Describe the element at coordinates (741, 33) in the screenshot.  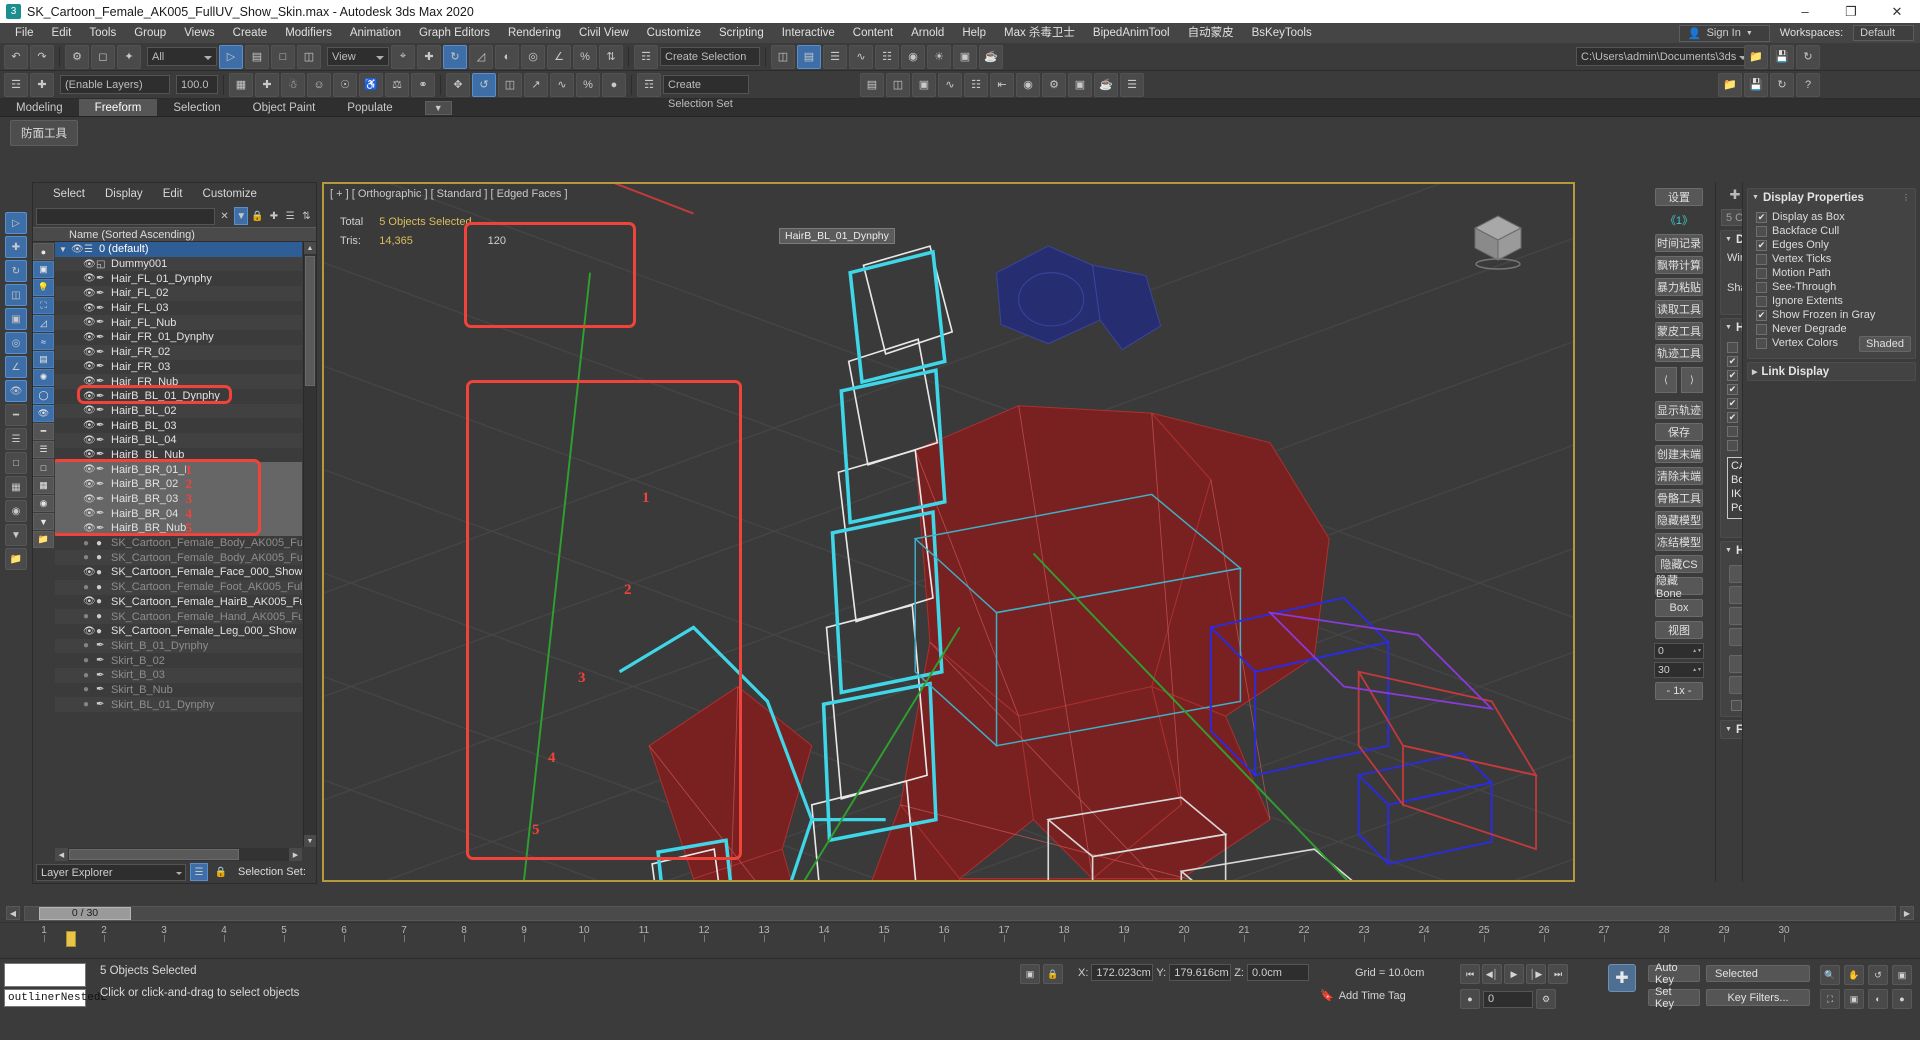
I see `menu-item-scripting: Scripting` at that location.